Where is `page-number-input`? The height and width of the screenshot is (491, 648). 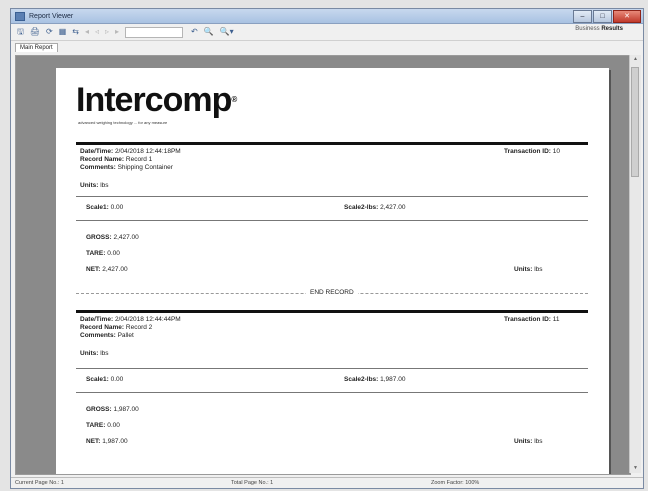
page-number-input is located at coordinates (154, 32).